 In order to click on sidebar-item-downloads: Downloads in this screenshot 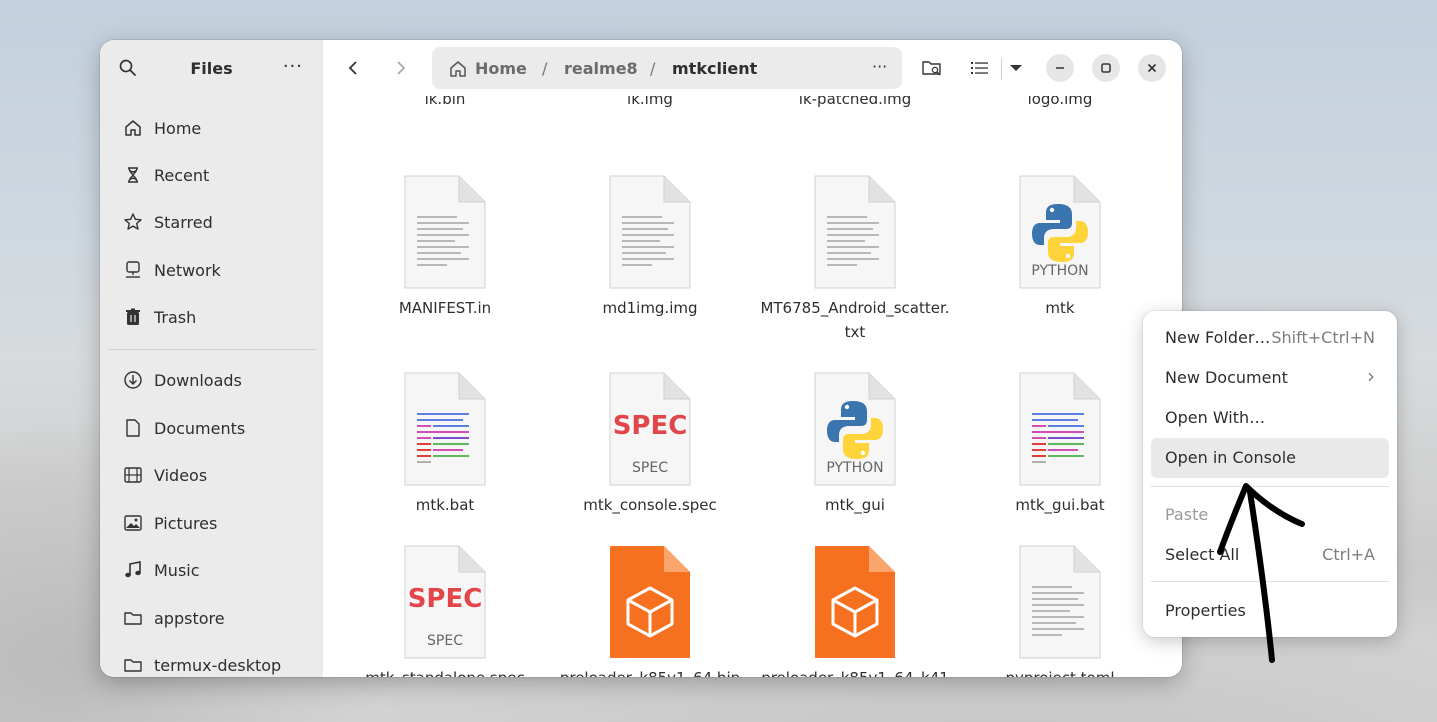, I will do `click(211, 380)`.